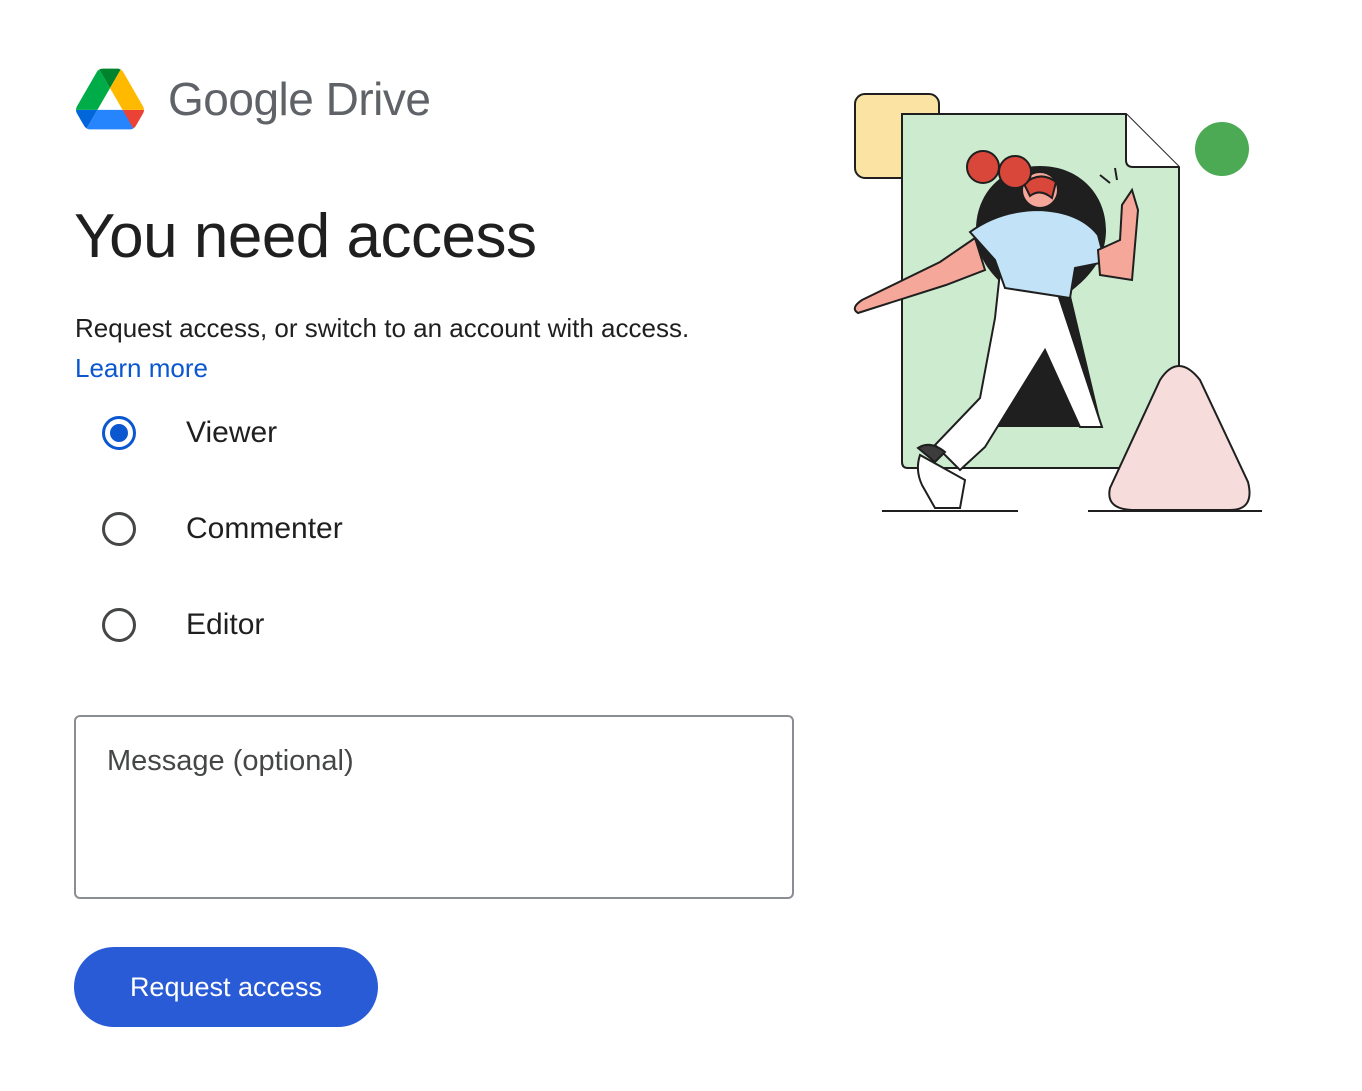 The height and width of the screenshot is (1091, 1362). I want to click on commenter-label: Commenter, so click(264, 528).